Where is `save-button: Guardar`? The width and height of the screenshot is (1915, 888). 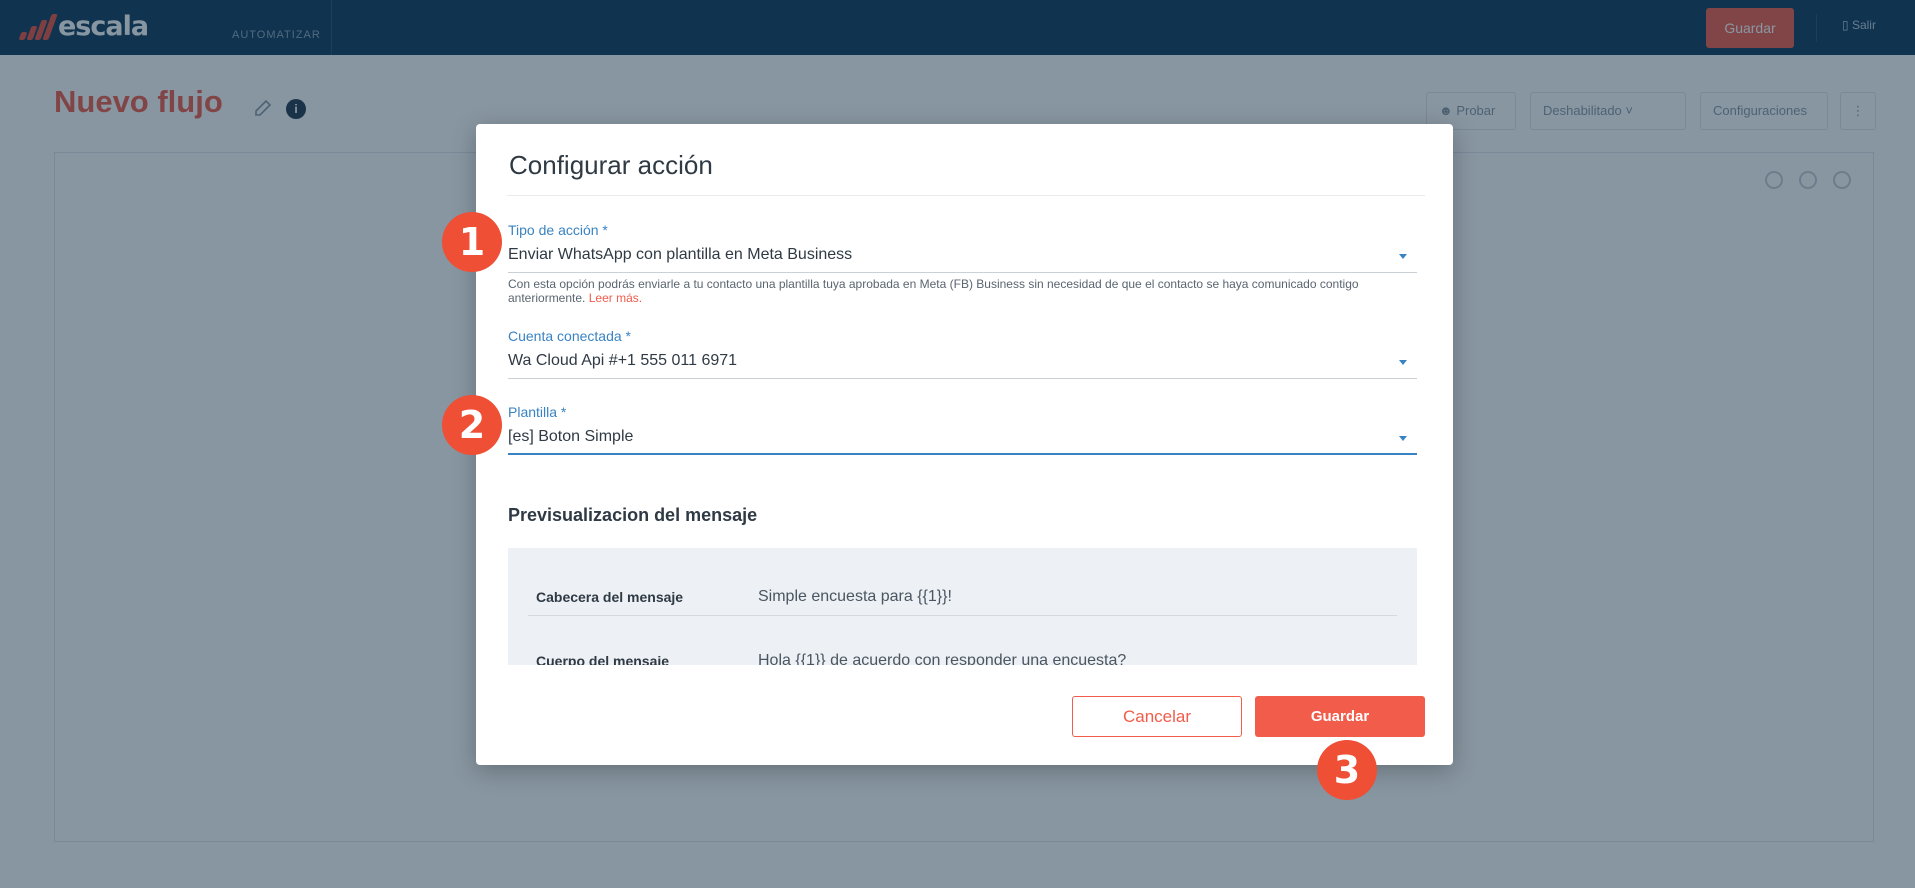 save-button: Guardar is located at coordinates (1340, 716).